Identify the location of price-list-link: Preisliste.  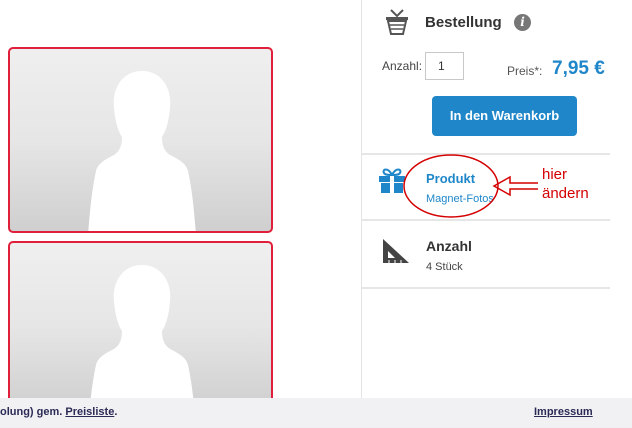
(89, 412).